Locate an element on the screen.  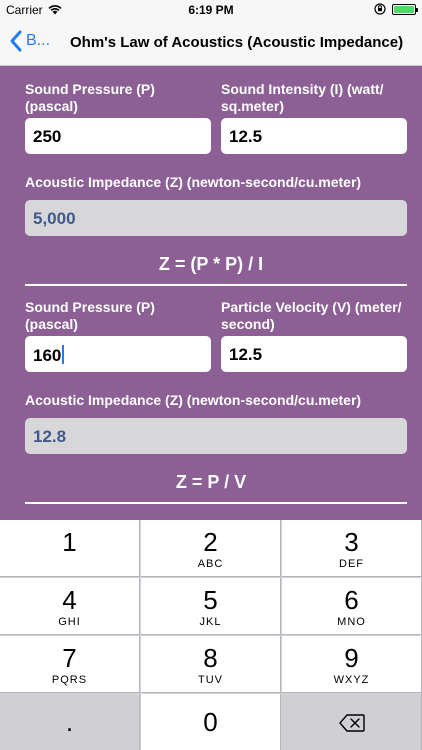
key-7: 7 PQRS is located at coordinates (70, 664).